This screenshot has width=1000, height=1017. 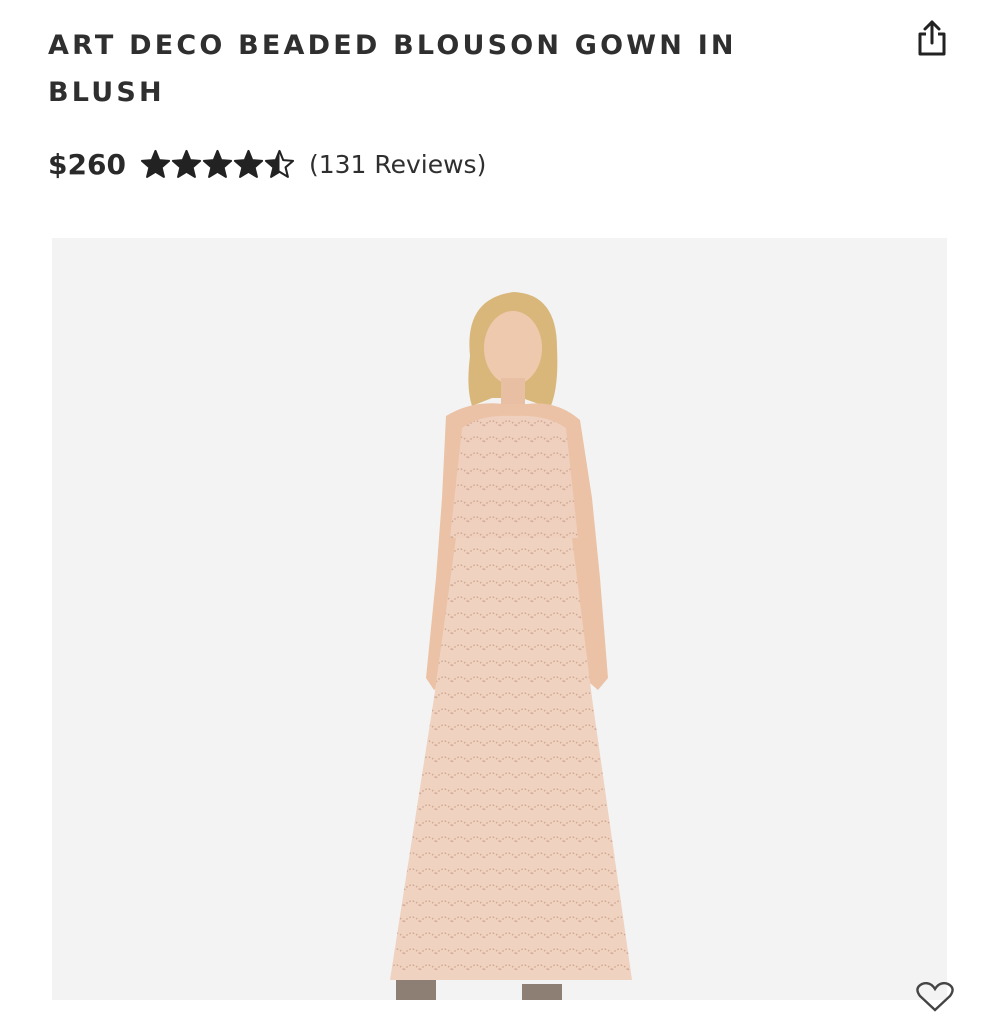 I want to click on product-price: $260, so click(x=87, y=164).